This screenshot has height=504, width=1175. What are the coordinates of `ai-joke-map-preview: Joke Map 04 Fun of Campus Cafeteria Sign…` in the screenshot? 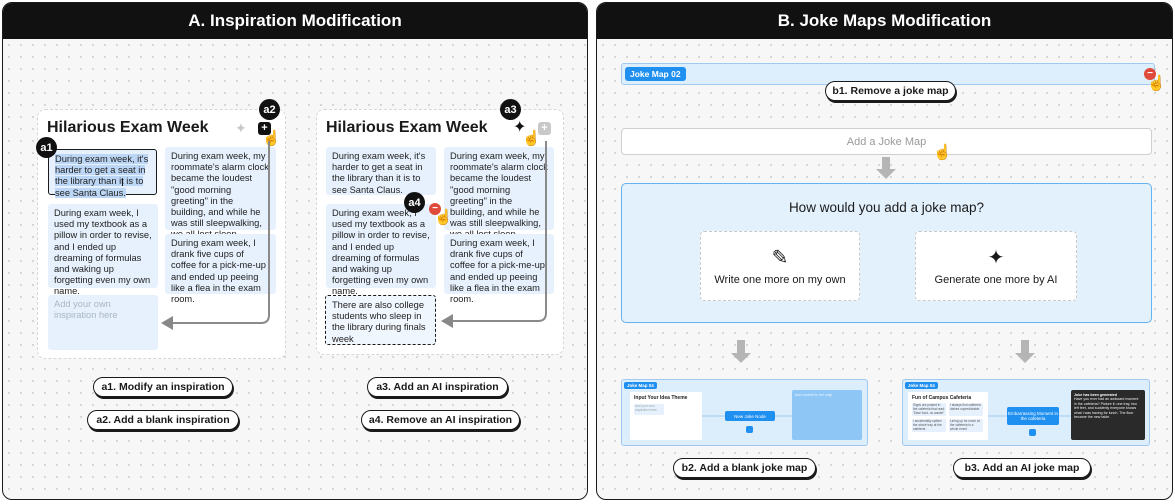 It's located at (1026, 412).